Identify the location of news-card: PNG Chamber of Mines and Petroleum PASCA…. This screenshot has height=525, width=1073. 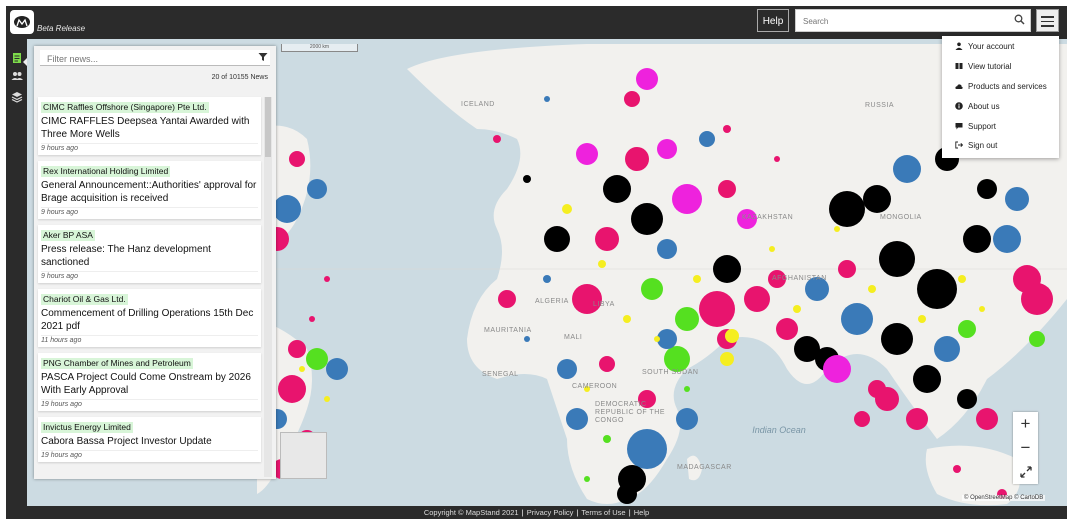
(149, 382).